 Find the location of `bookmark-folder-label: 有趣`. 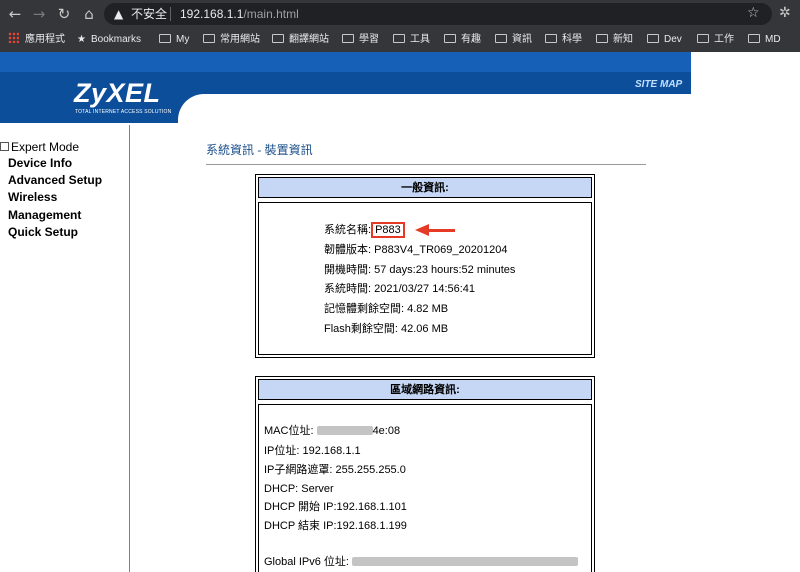

bookmark-folder-label: 有趣 is located at coordinates (471, 39).